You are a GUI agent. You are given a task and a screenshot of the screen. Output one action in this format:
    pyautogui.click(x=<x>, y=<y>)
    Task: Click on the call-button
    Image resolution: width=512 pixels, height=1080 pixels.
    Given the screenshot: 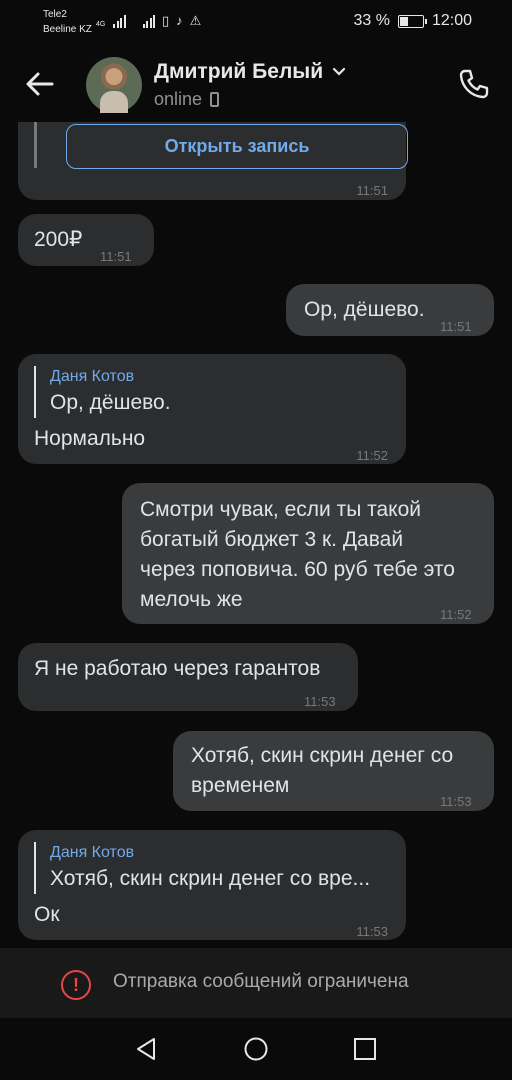 What is the action you would take?
    pyautogui.click(x=474, y=84)
    